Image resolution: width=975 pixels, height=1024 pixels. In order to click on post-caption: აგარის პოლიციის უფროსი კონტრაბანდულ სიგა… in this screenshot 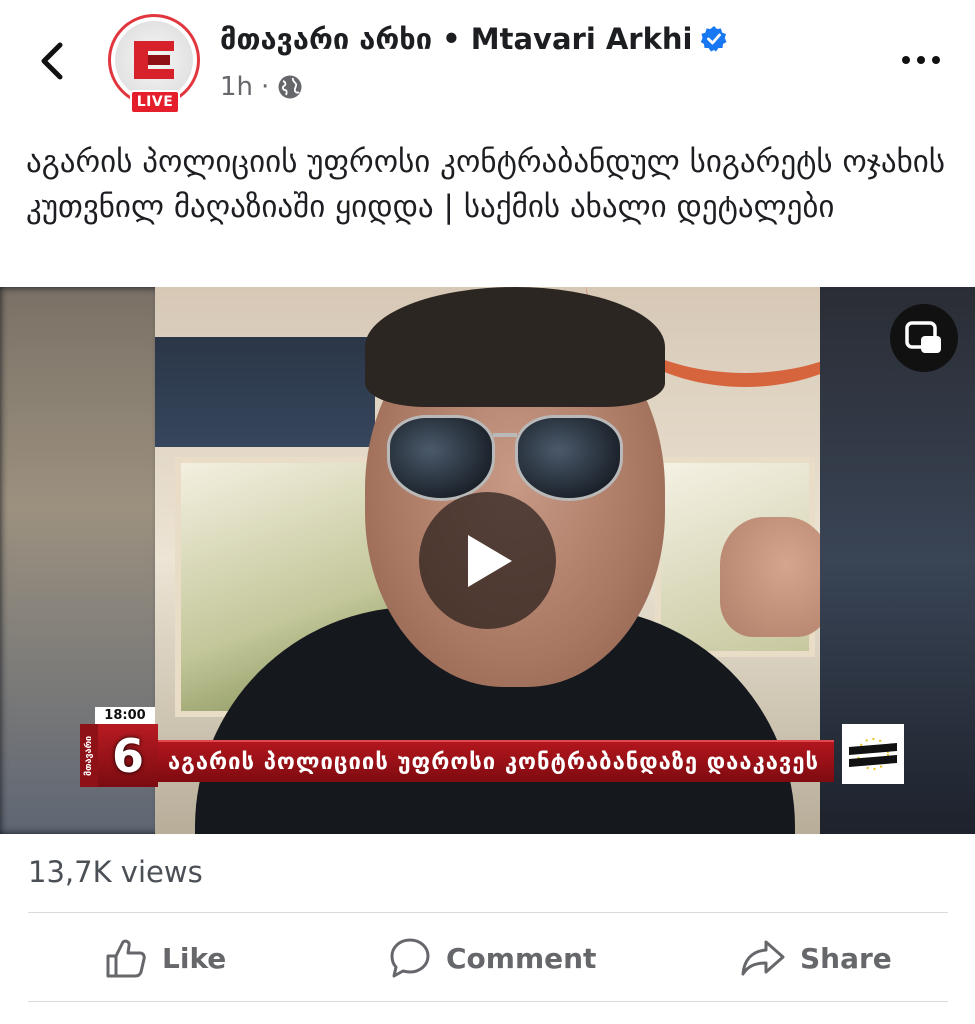, I will do `click(486, 184)`.